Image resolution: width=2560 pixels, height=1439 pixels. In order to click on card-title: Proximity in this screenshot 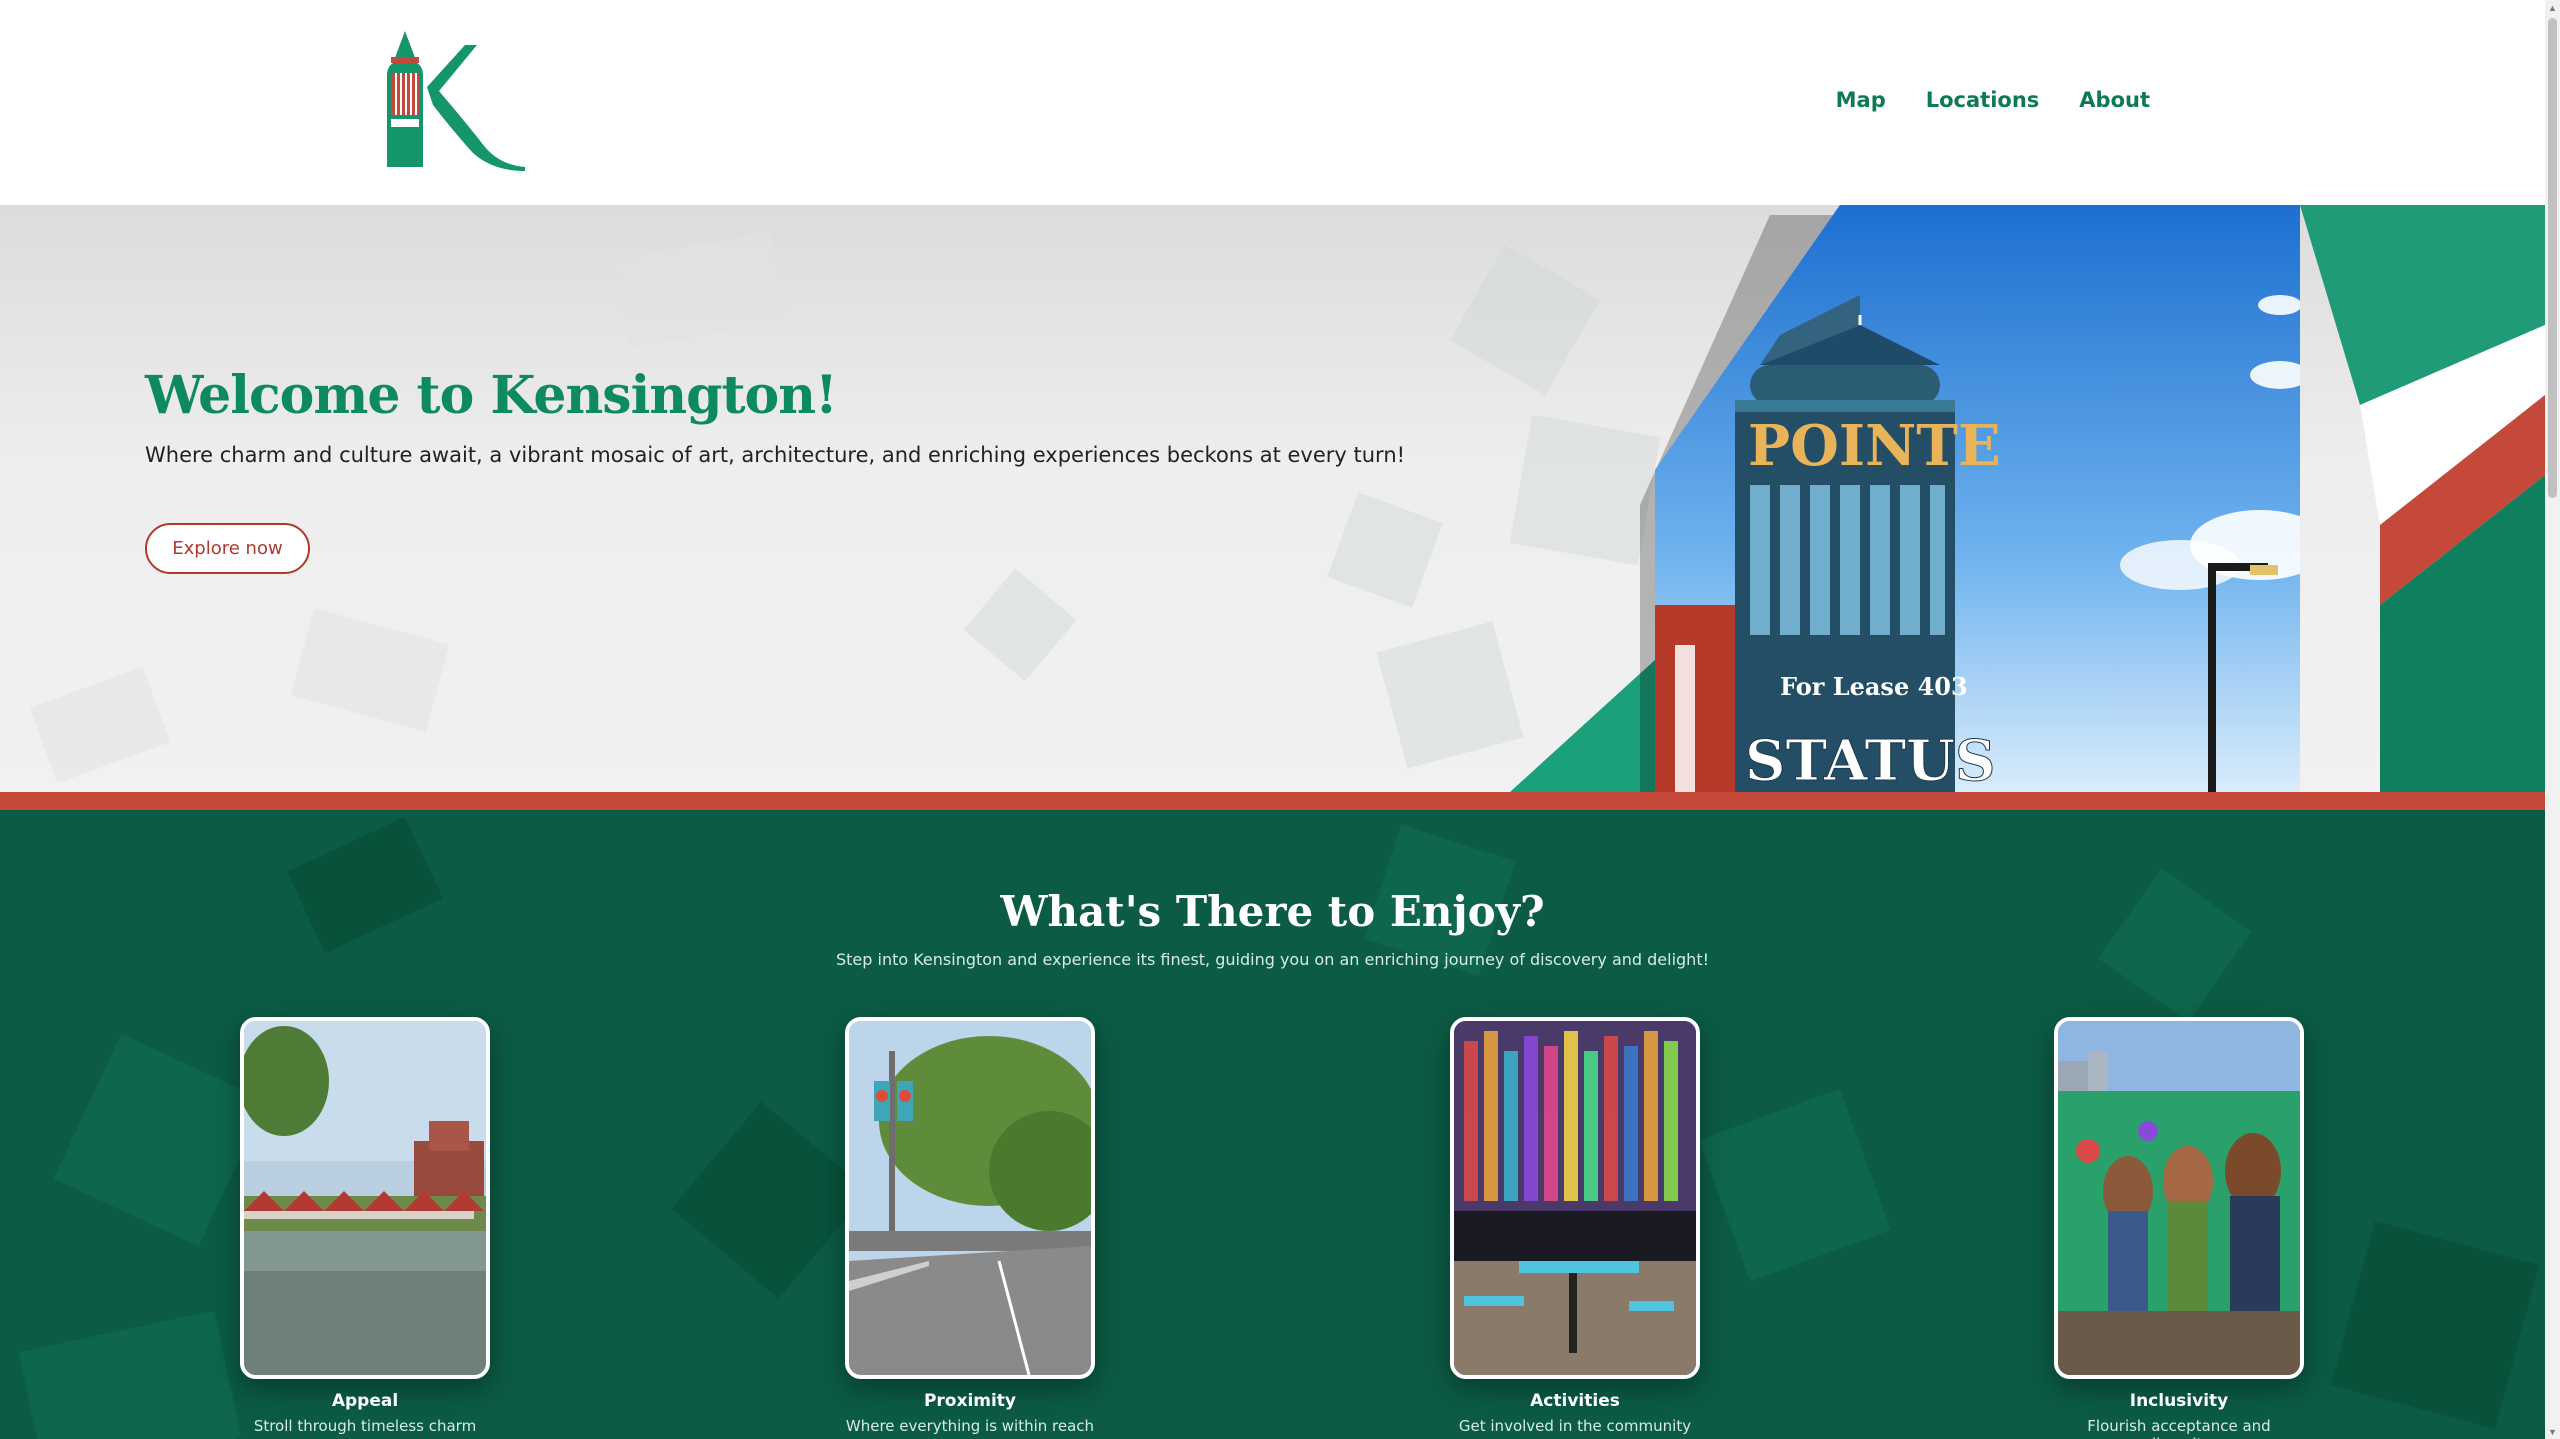, I will do `click(970, 1401)`.